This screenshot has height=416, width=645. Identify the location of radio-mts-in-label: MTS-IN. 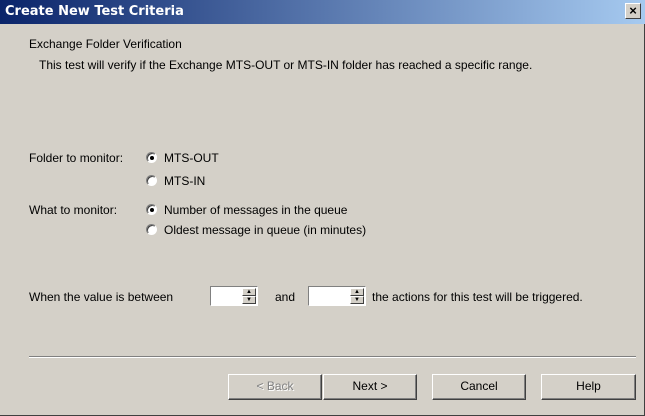
(184, 181).